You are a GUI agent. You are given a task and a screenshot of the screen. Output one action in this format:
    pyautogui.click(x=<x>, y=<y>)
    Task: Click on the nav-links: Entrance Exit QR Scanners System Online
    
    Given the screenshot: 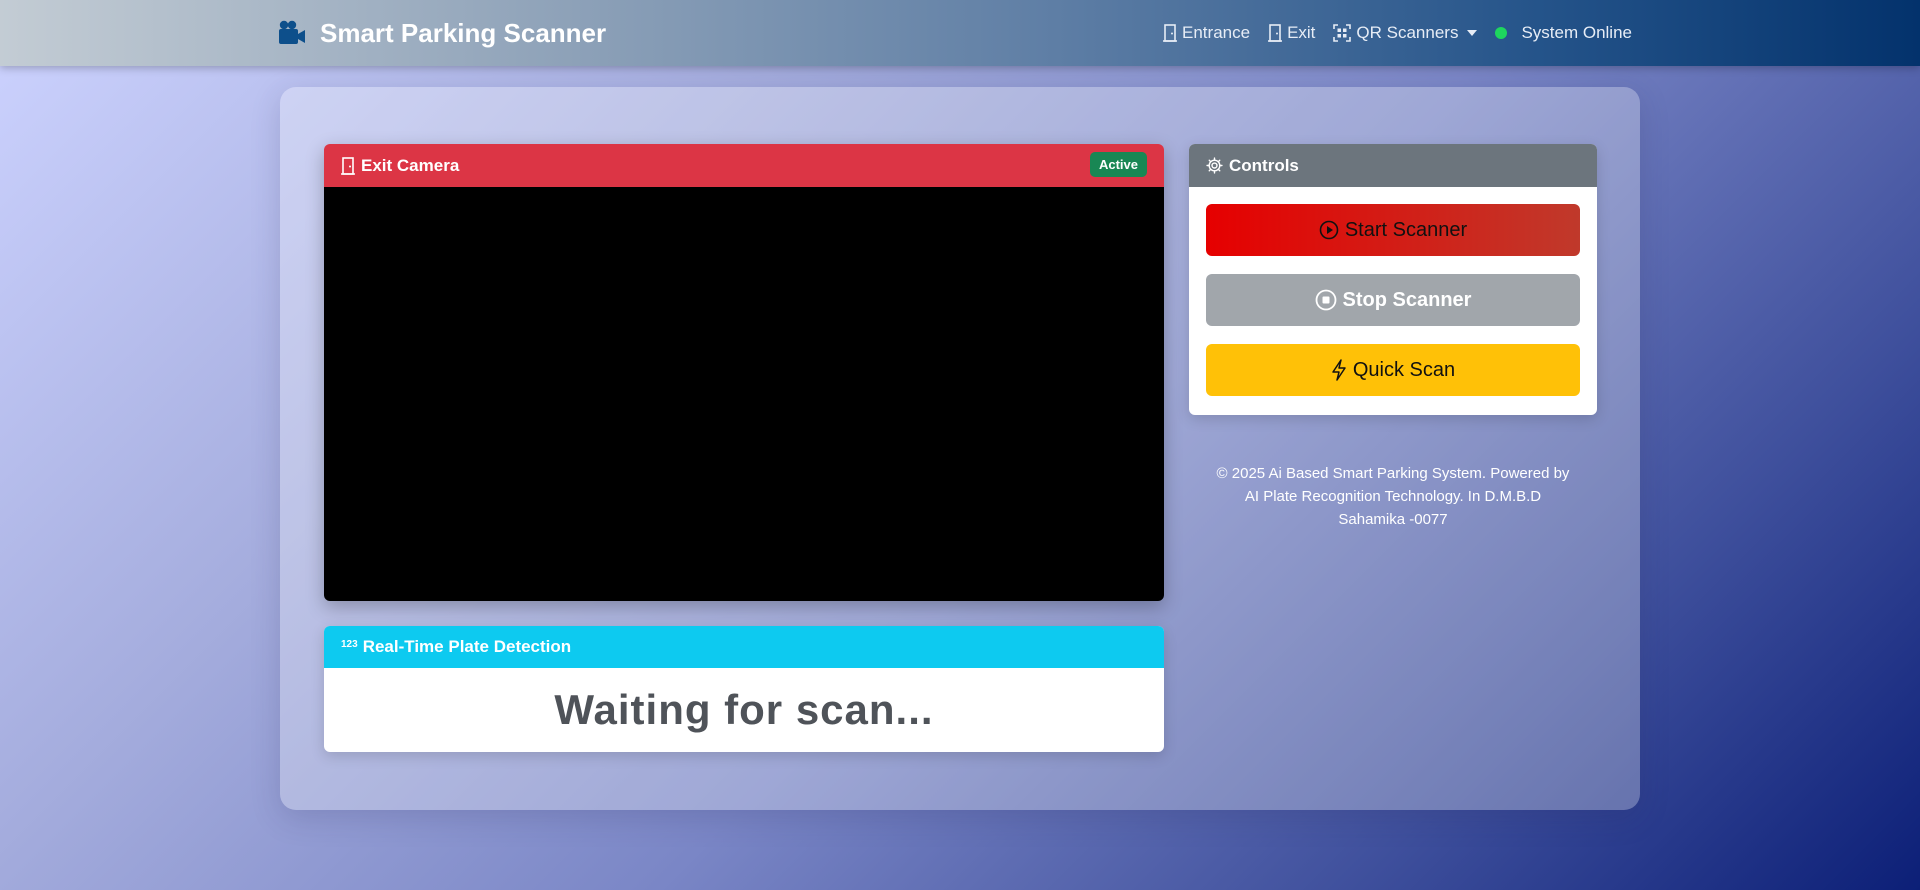 What is the action you would take?
    pyautogui.click(x=1397, y=33)
    